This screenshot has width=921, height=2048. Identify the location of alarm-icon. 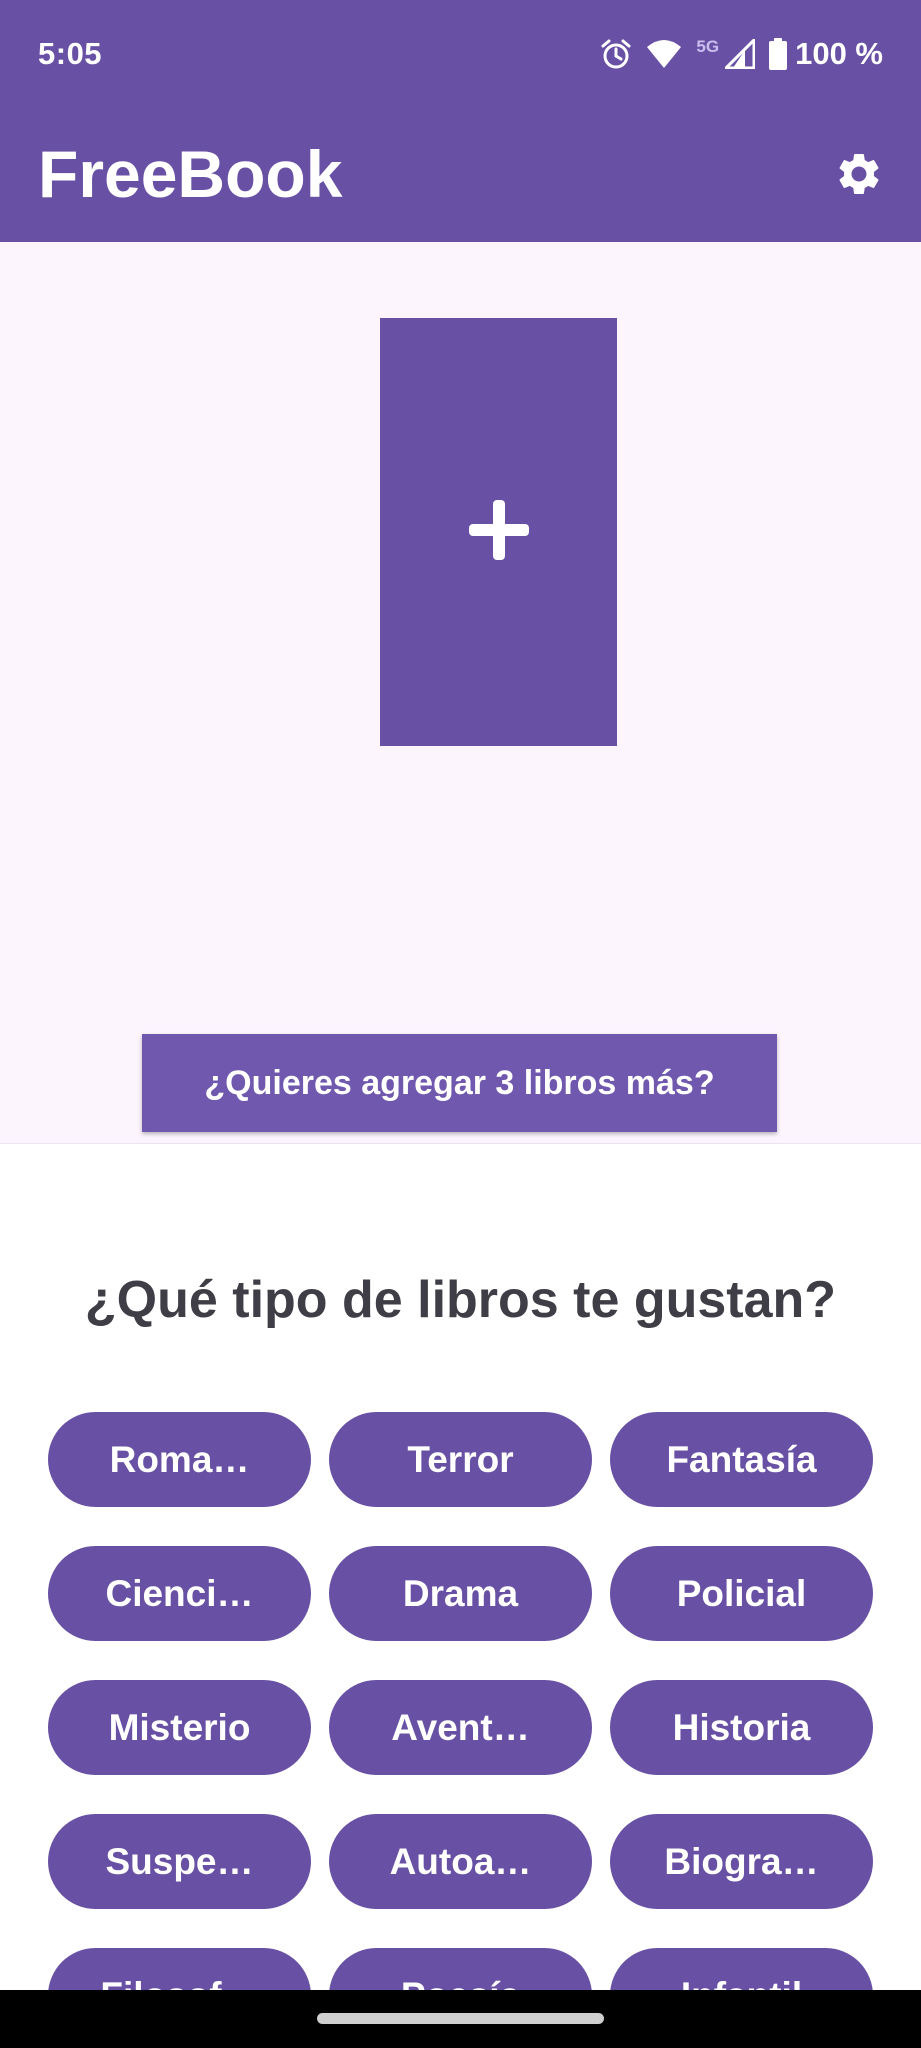
(616, 54).